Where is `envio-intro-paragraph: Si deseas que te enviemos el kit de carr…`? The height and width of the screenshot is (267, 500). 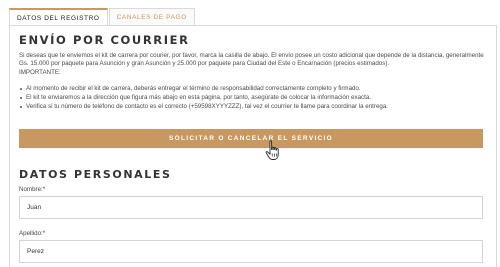 envio-intro-paragraph: Si deseas que te enviemos el kit de carr… is located at coordinates (251, 60).